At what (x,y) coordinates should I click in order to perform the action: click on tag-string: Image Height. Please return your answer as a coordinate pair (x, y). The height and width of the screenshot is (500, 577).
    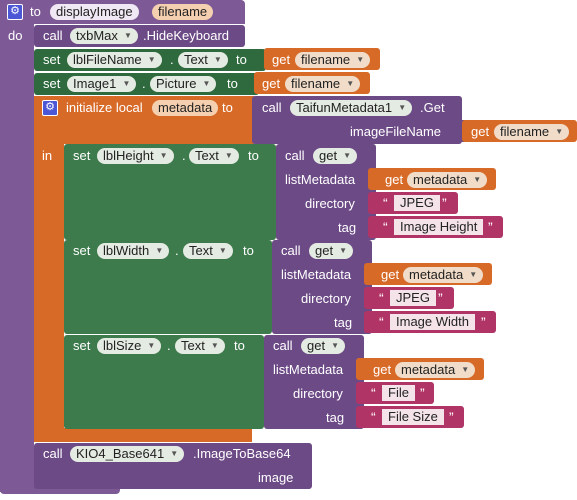
    Looking at the image, I should click on (439, 227).